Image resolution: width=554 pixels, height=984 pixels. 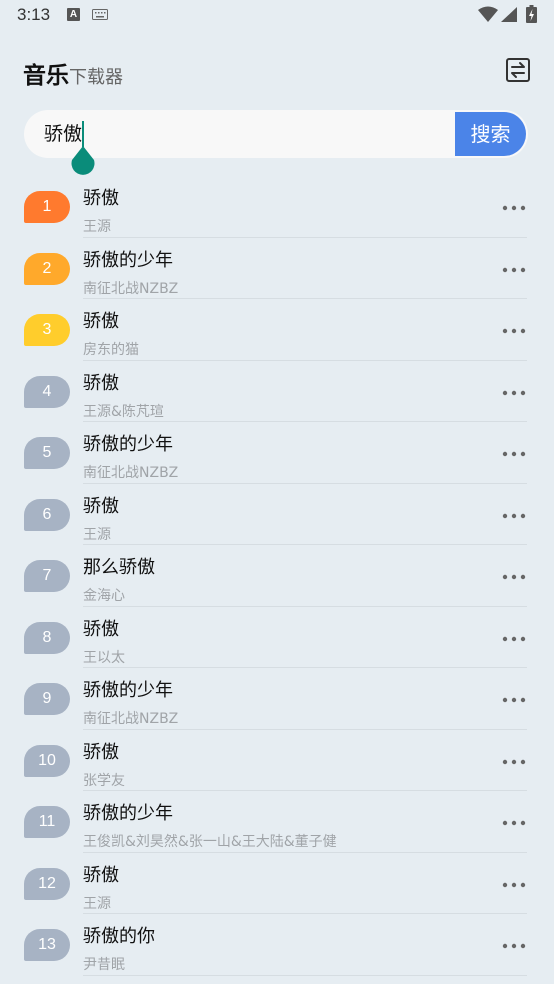 What do you see at coordinates (96, 77) in the screenshot?
I see `app-title-sub: 下载器` at bounding box center [96, 77].